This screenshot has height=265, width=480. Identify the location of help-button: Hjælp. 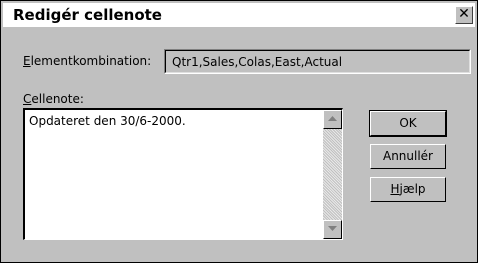
(408, 189).